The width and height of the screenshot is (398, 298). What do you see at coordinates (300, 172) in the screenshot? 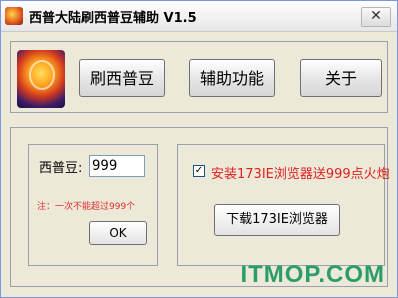
I see `install-browser-label: 安装173IE浏览器送999点火炮` at bounding box center [300, 172].